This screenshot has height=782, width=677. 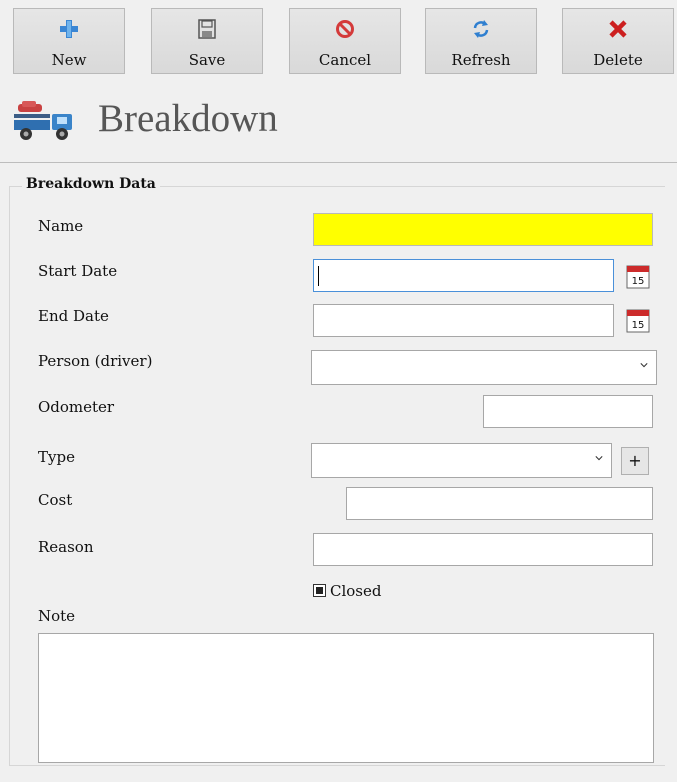 I want to click on odometer-label: Odometer, so click(x=76, y=407).